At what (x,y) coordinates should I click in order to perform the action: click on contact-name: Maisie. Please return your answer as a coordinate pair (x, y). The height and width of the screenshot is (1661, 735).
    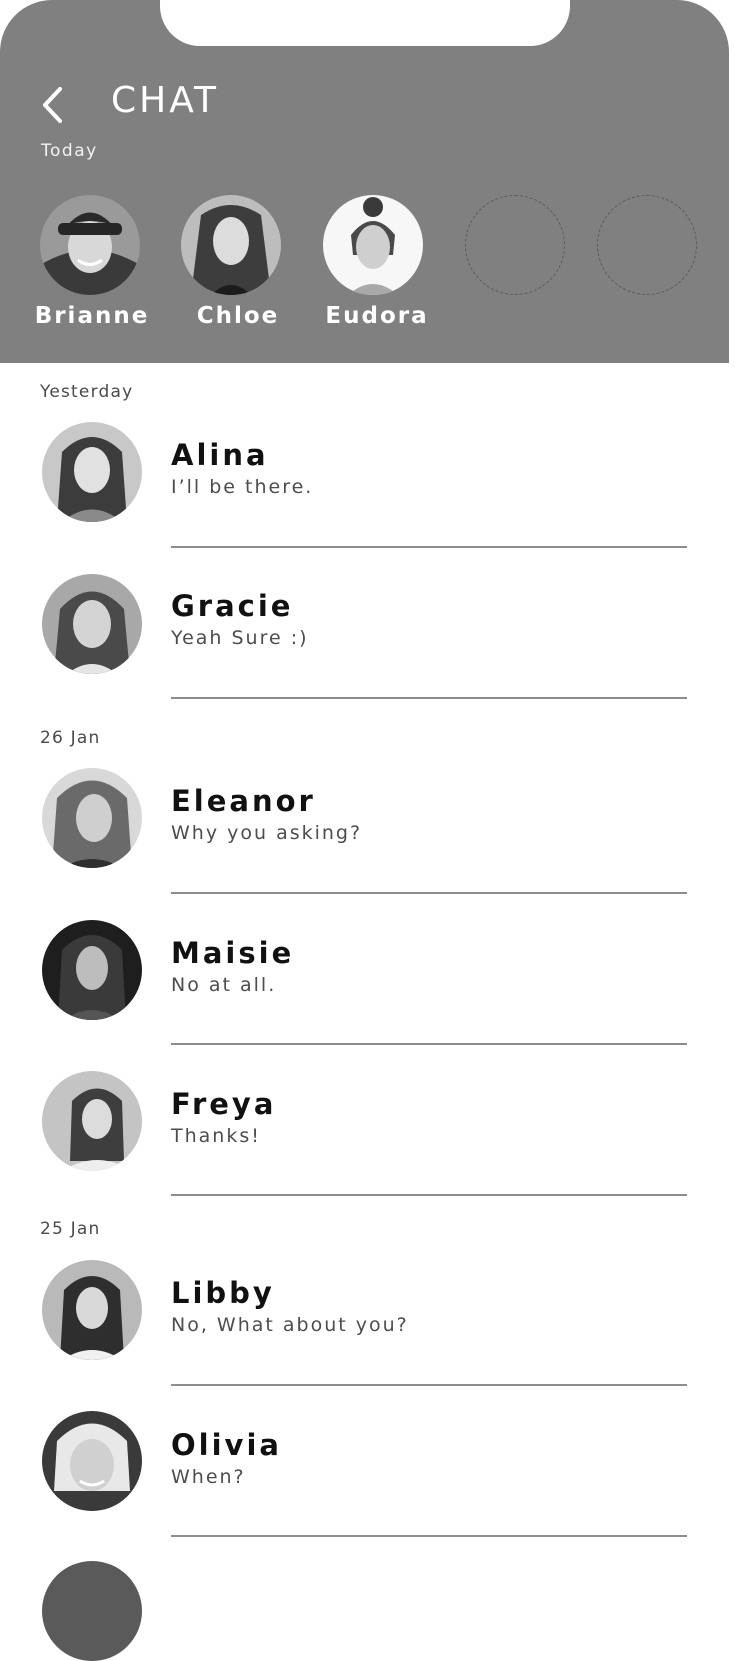
    Looking at the image, I should click on (233, 953).